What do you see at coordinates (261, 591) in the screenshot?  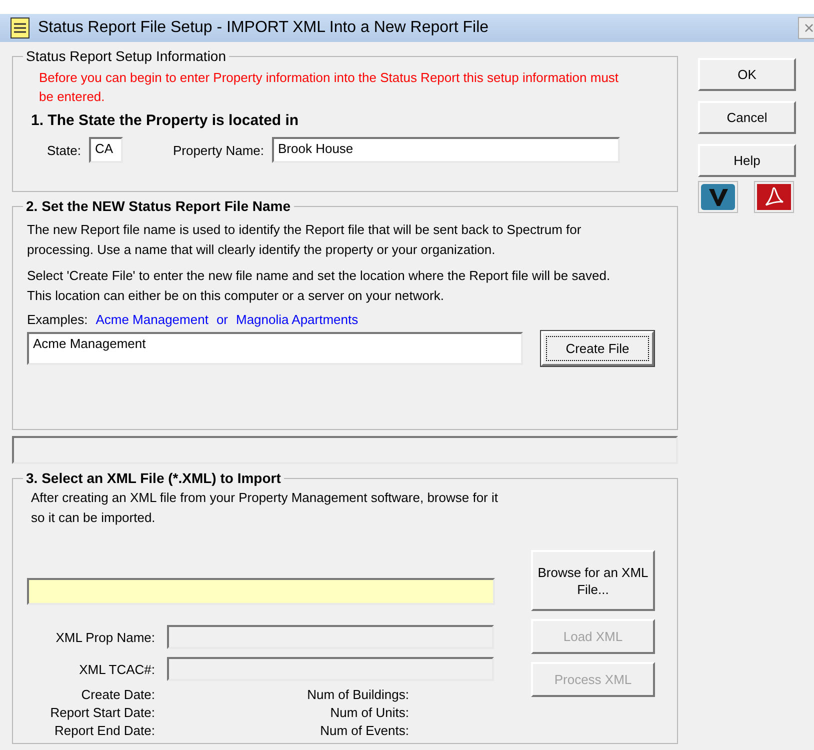 I see `xml-file-field` at bounding box center [261, 591].